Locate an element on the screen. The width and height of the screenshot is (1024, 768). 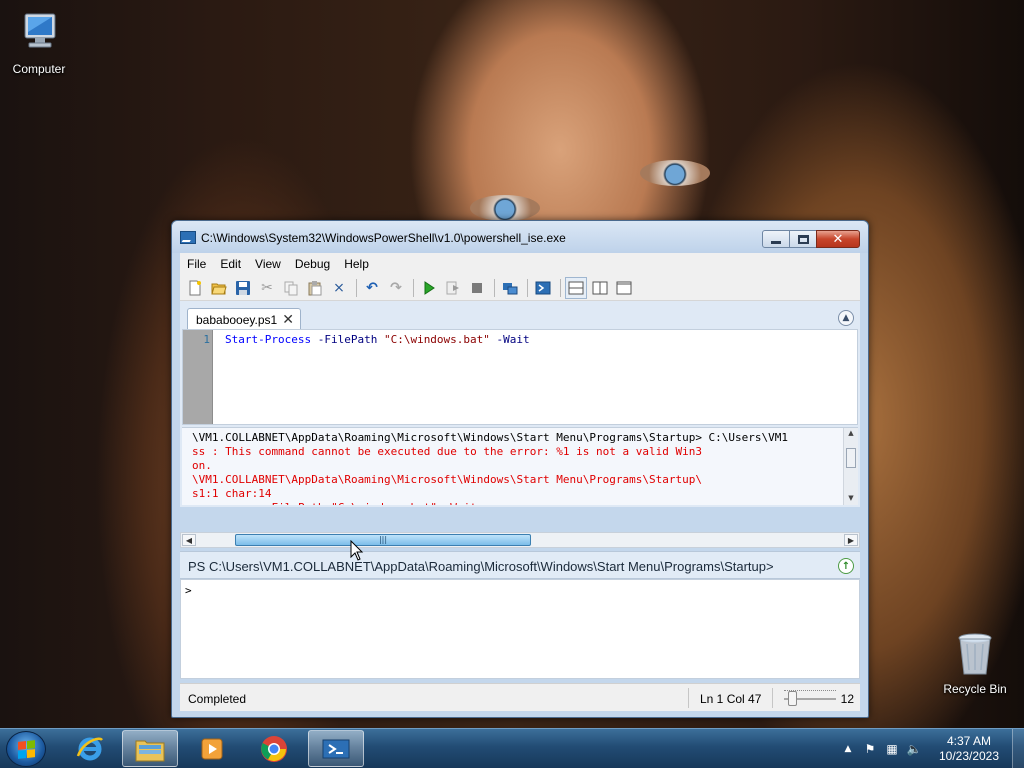
layout-right-button is located at coordinates (600, 288).